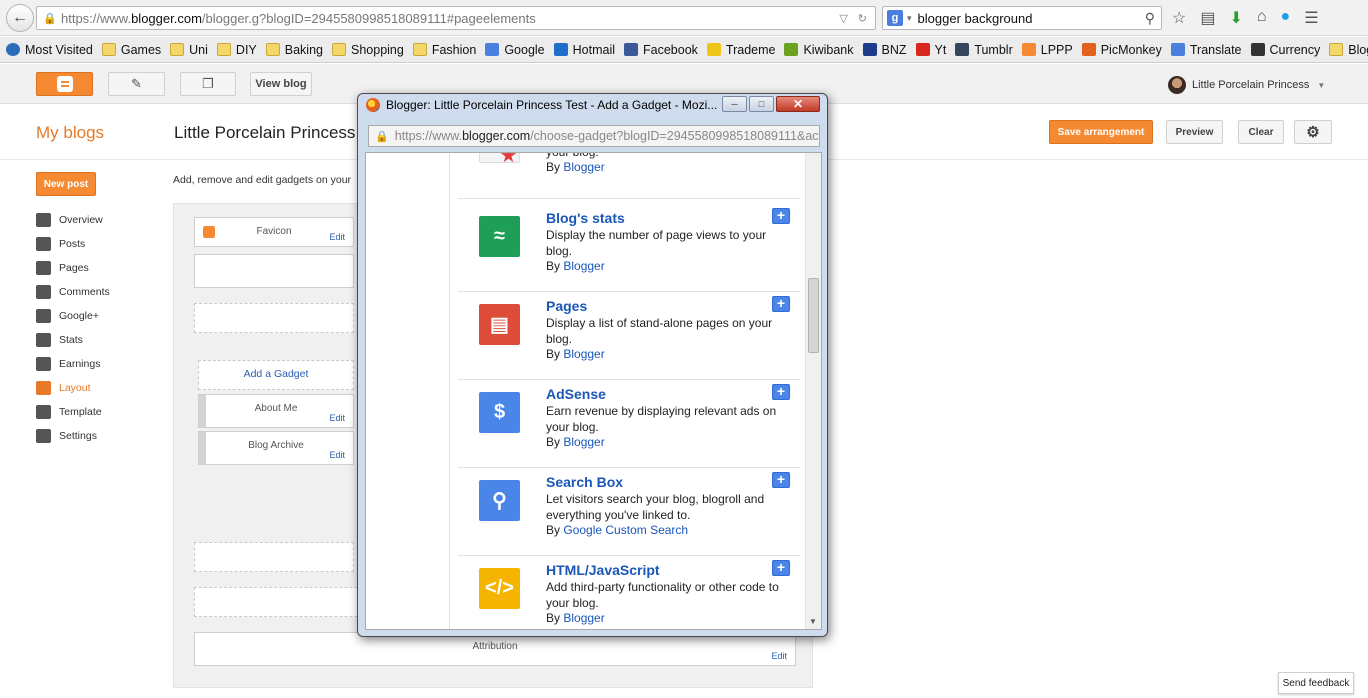 The height and width of the screenshot is (698, 1368). I want to click on about-me-gadget: About Me Edit, so click(276, 411).